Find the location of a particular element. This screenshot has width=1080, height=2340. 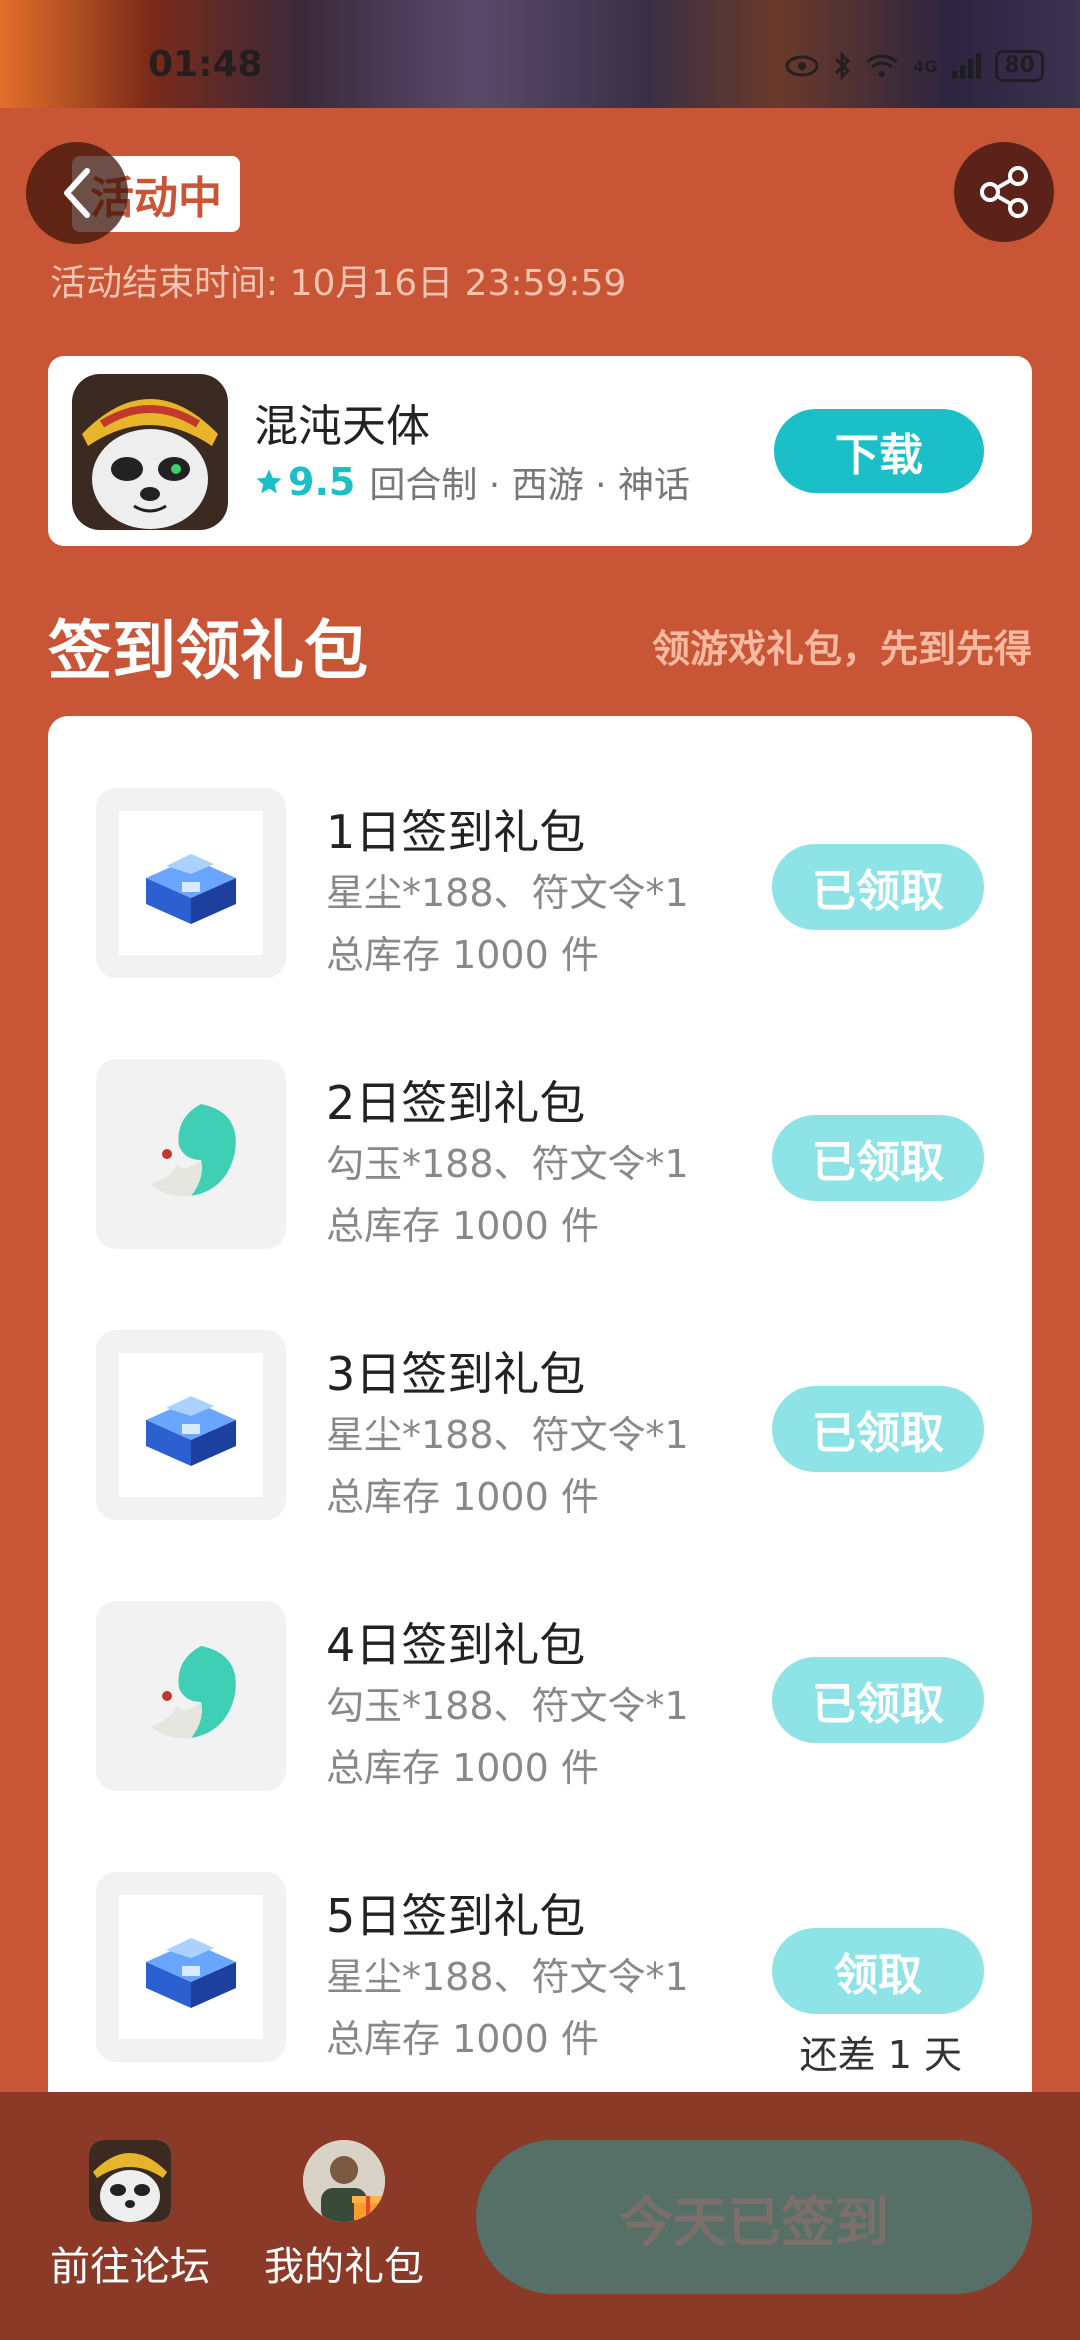

network-label: 4G is located at coordinates (925, 66).